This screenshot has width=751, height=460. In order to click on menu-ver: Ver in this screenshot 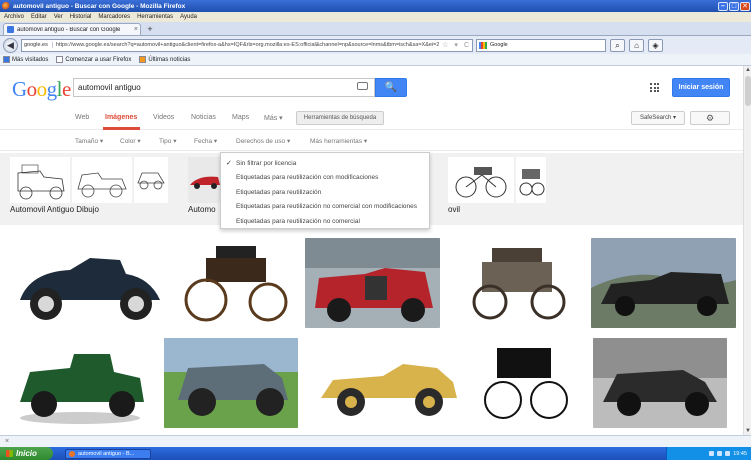, I will do `click(58, 17)`.